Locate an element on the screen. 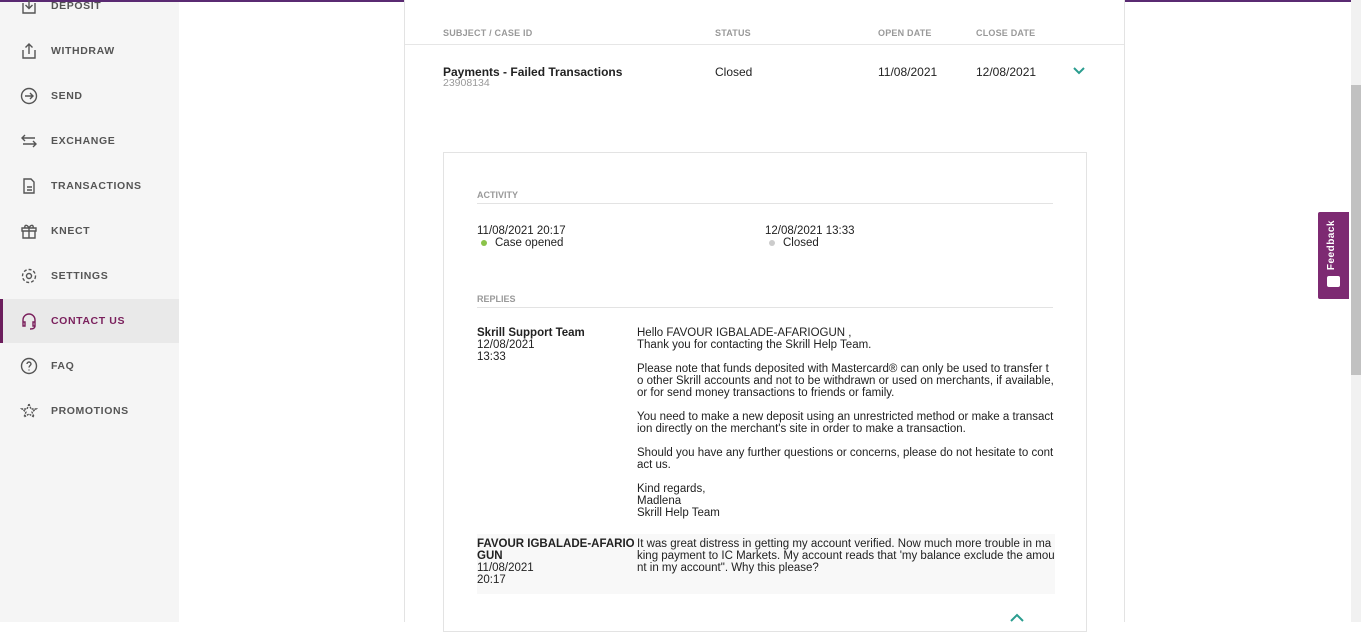 The height and width of the screenshot is (632, 1361). event-datetime: 11/08/2021 20:17 is located at coordinates (521, 231).